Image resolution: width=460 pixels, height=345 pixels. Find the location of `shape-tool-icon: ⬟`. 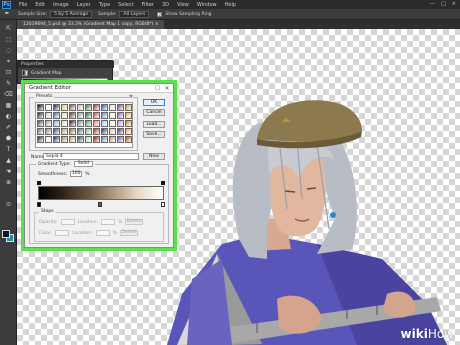

shape-tool-icon: ⬟ is located at coordinates (8, 138).